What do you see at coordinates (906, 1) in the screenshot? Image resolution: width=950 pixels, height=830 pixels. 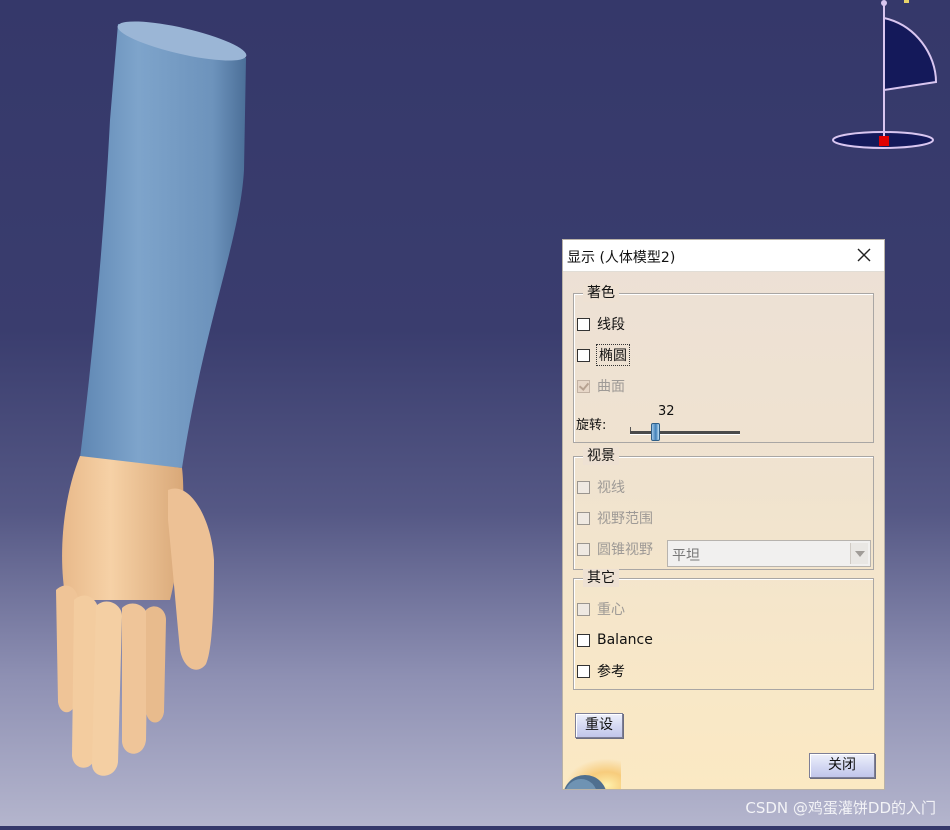 I see `compass-axis-label-mark` at bounding box center [906, 1].